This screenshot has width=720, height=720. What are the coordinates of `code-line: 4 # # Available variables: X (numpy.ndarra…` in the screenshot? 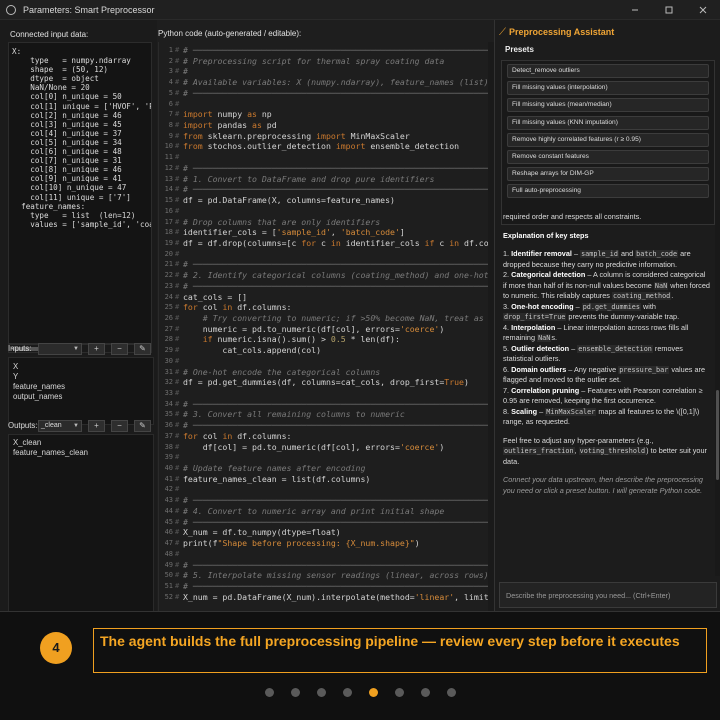 It's located at (323, 82).